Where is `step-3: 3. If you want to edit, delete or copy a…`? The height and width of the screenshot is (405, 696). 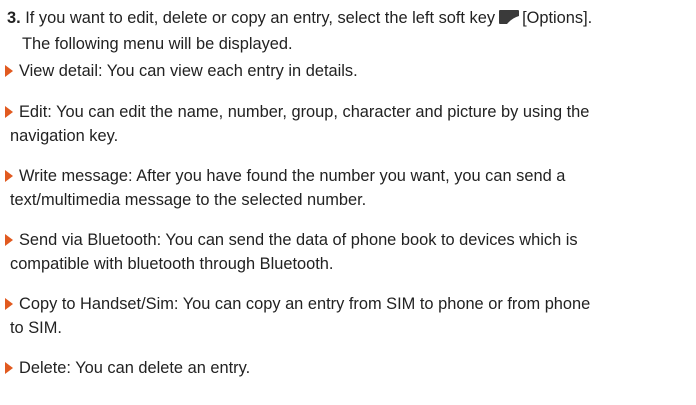
step-3: 3. If you want to edit, delete or copy a… is located at coordinates (349, 31).